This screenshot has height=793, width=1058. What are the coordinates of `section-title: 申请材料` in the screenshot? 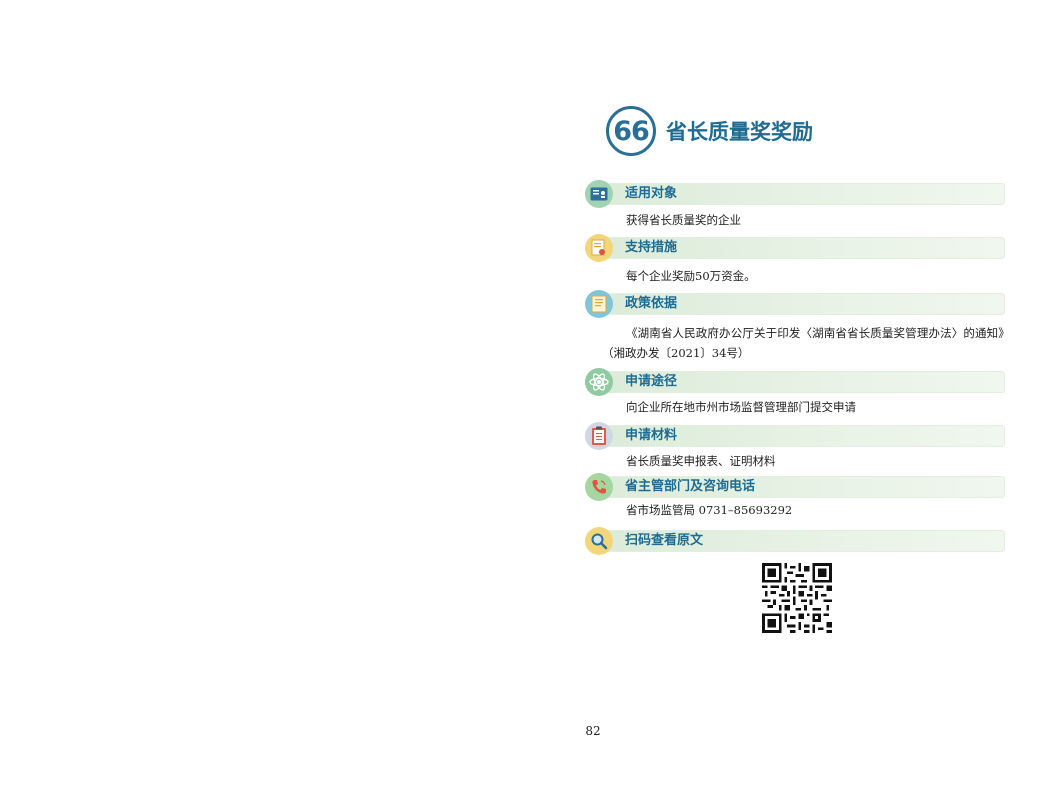 It's located at (651, 435).